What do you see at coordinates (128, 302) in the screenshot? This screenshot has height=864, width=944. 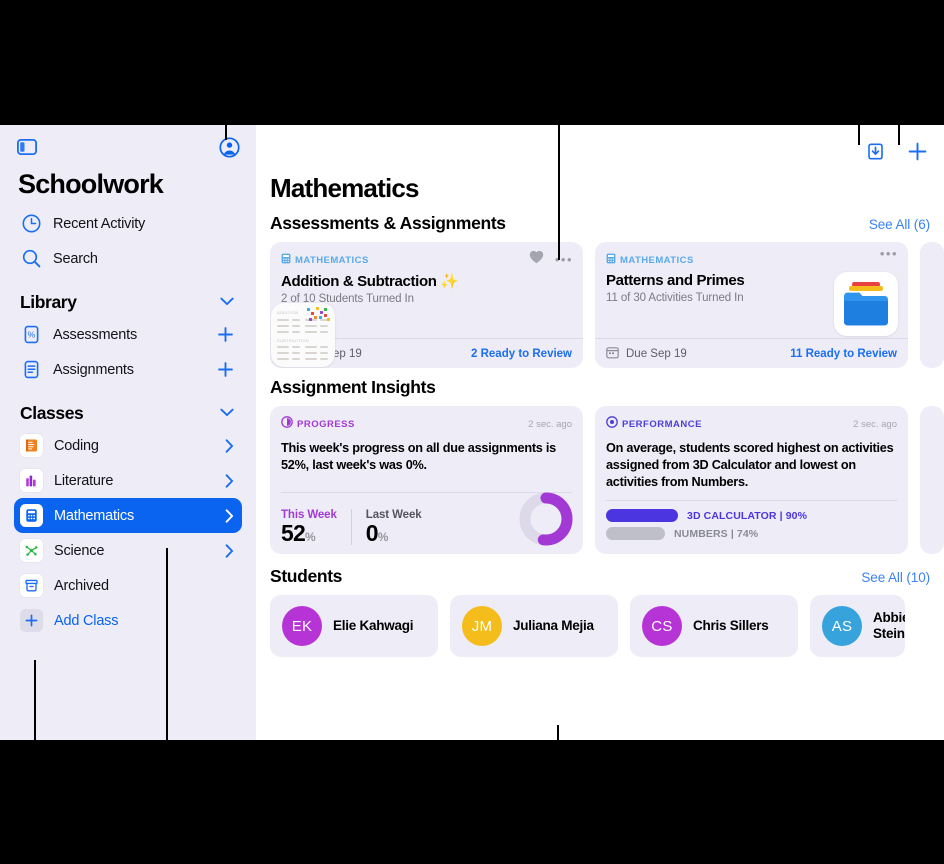 I see `sidebar-section-library: Library` at bounding box center [128, 302].